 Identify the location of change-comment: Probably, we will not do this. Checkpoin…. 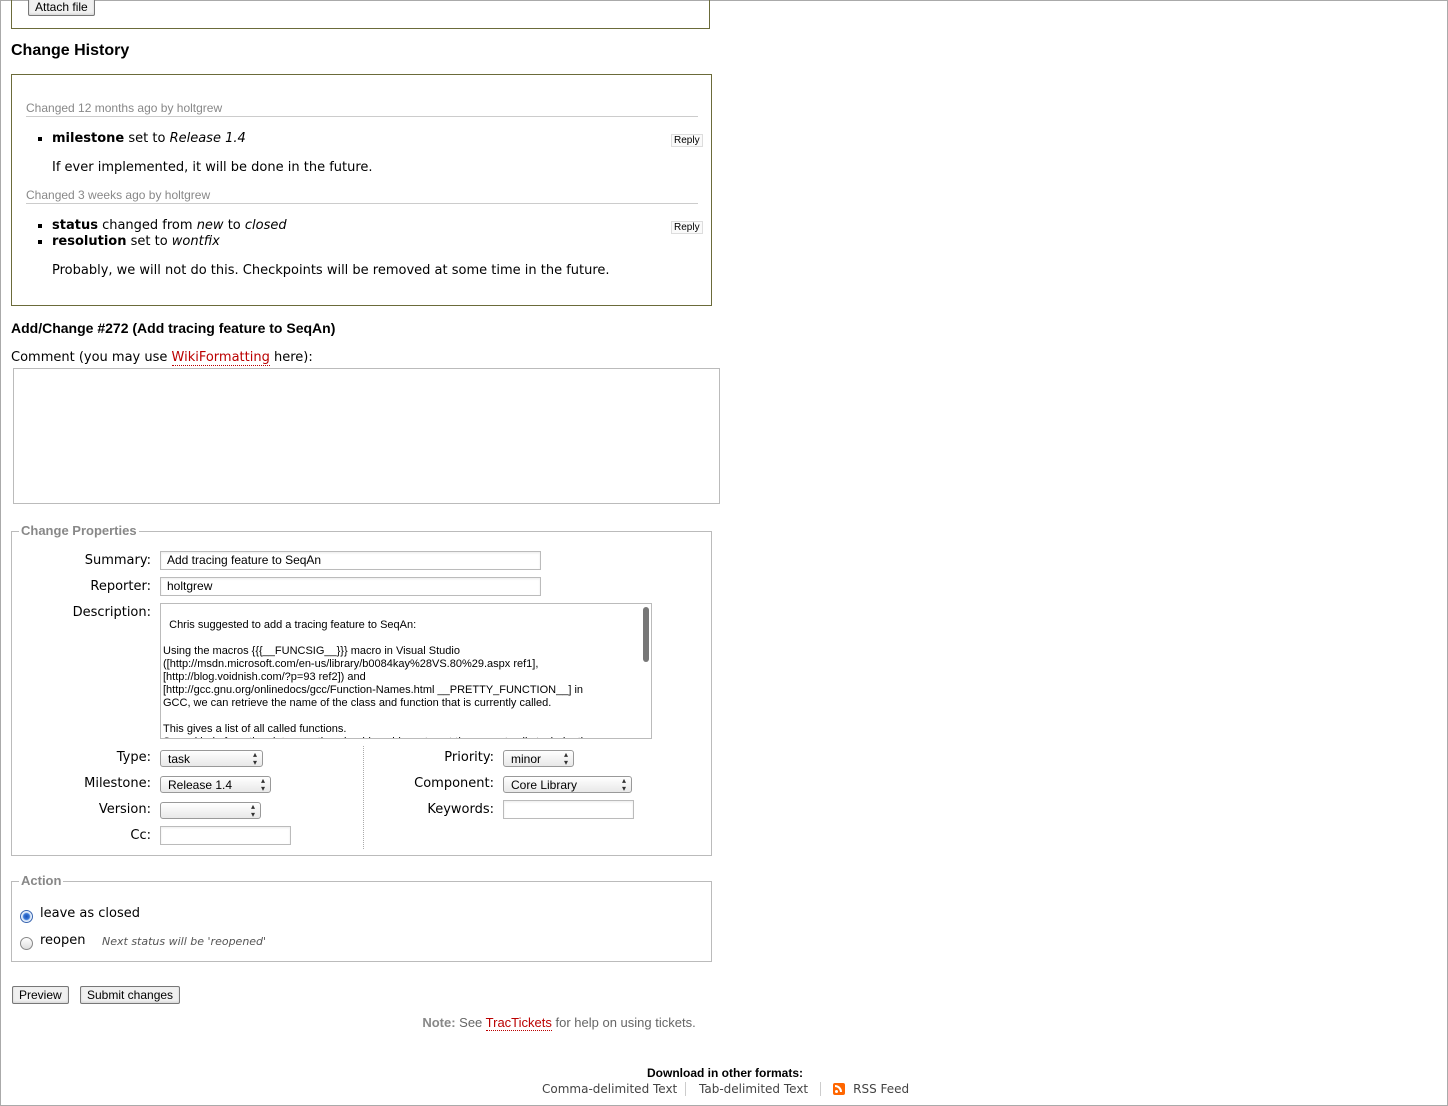
(331, 270).